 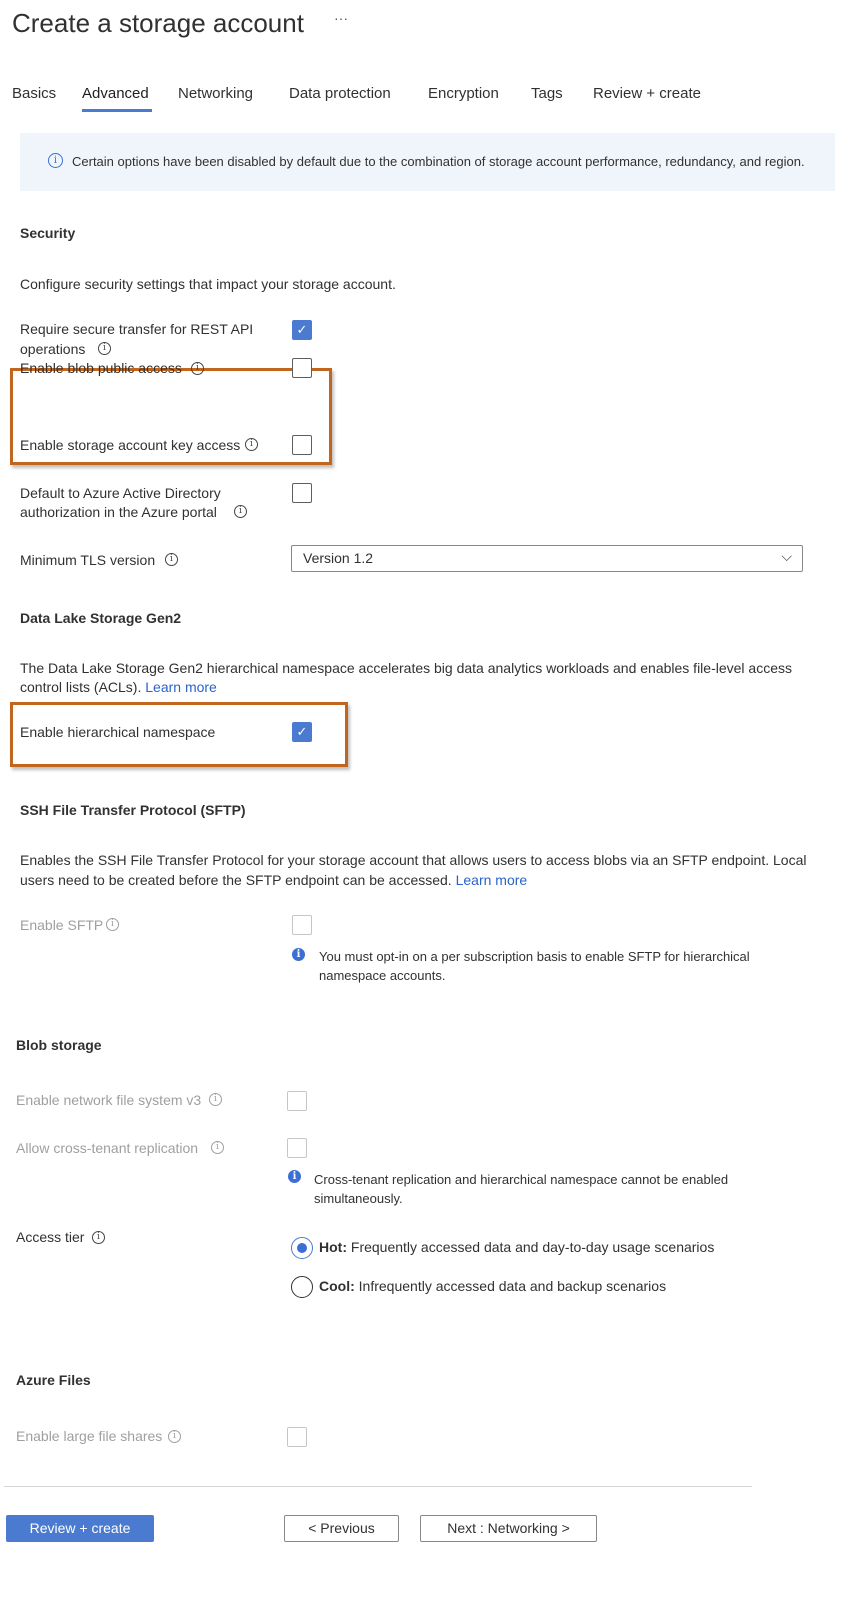 What do you see at coordinates (302, 925) in the screenshot?
I see `enable-sftp-checkbox` at bounding box center [302, 925].